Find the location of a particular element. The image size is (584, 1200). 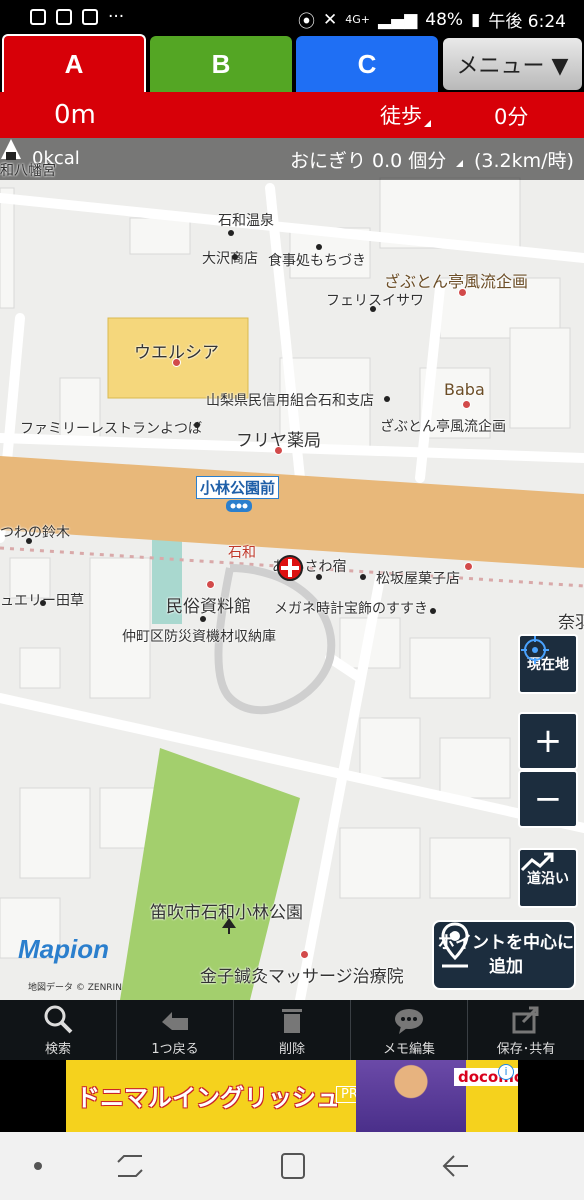

clock: 午後 6:24 is located at coordinates (527, 22).